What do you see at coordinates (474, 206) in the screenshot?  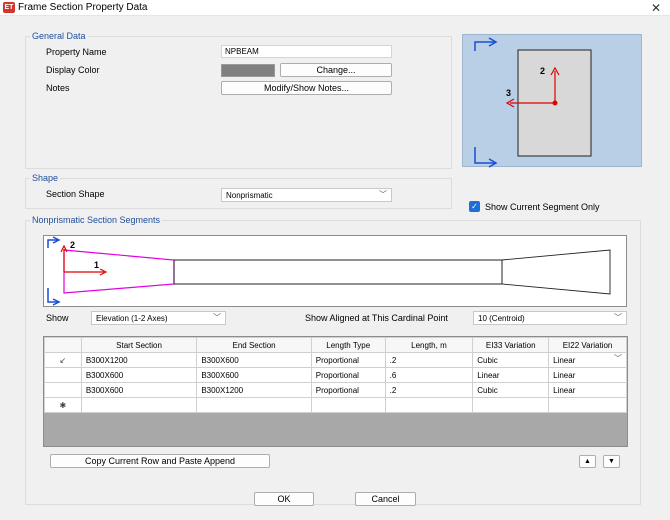 I see `show-current-segment-checkbox: ✓` at bounding box center [474, 206].